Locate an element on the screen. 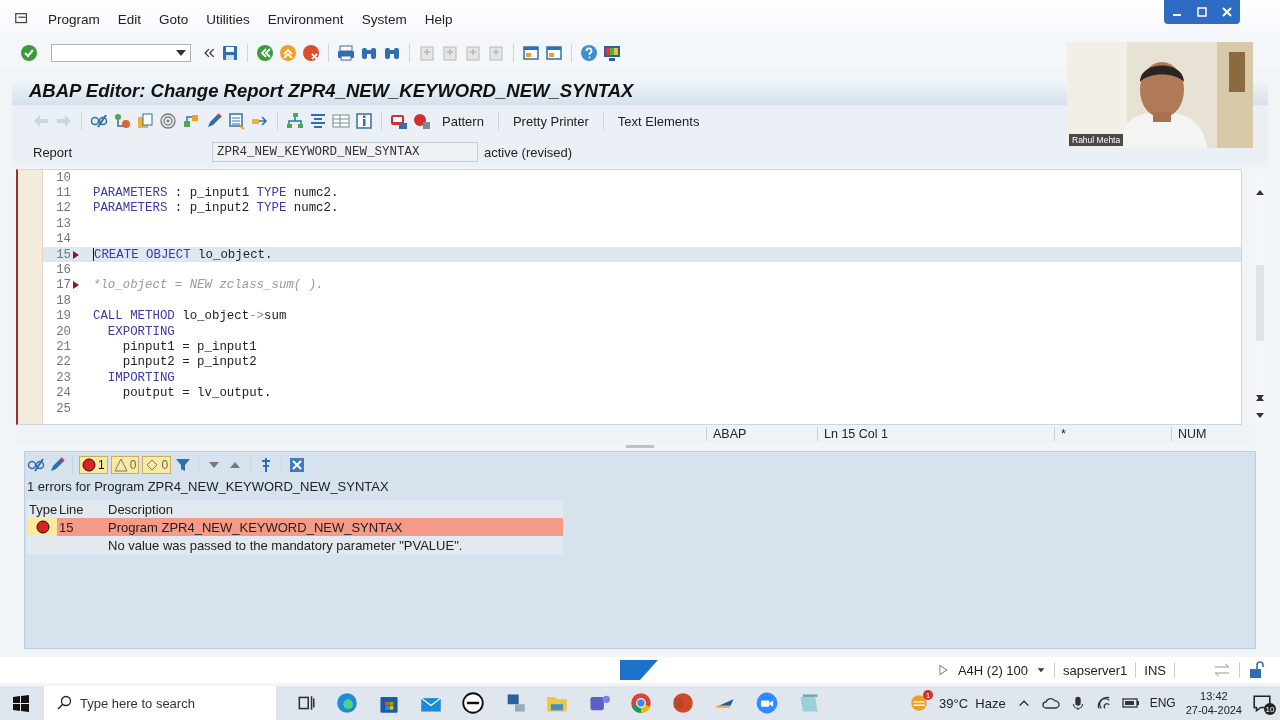 Image resolution: width=1280 pixels, height=720 pixels. line-number: 14 is located at coordinates (63, 239).